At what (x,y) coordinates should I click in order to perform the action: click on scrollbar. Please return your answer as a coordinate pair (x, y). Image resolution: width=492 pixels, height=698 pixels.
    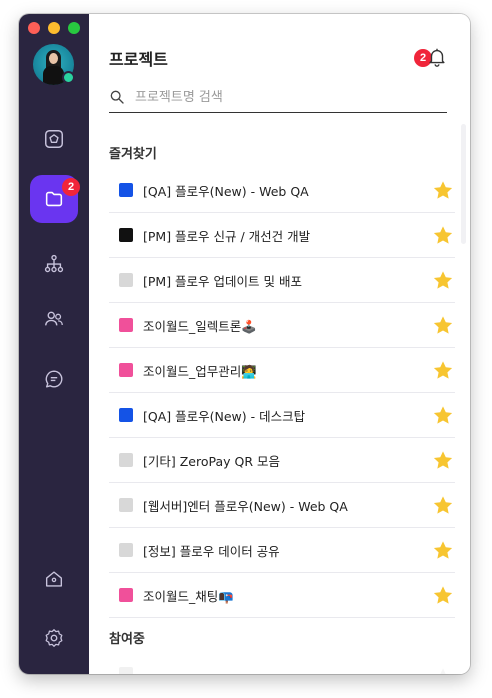
    Looking at the image, I should click on (463, 184).